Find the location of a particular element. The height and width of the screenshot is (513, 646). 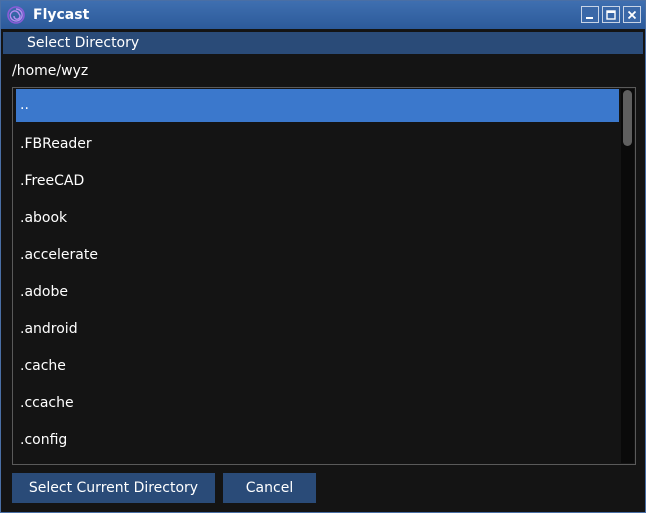

list-item: .config is located at coordinates (317, 440).